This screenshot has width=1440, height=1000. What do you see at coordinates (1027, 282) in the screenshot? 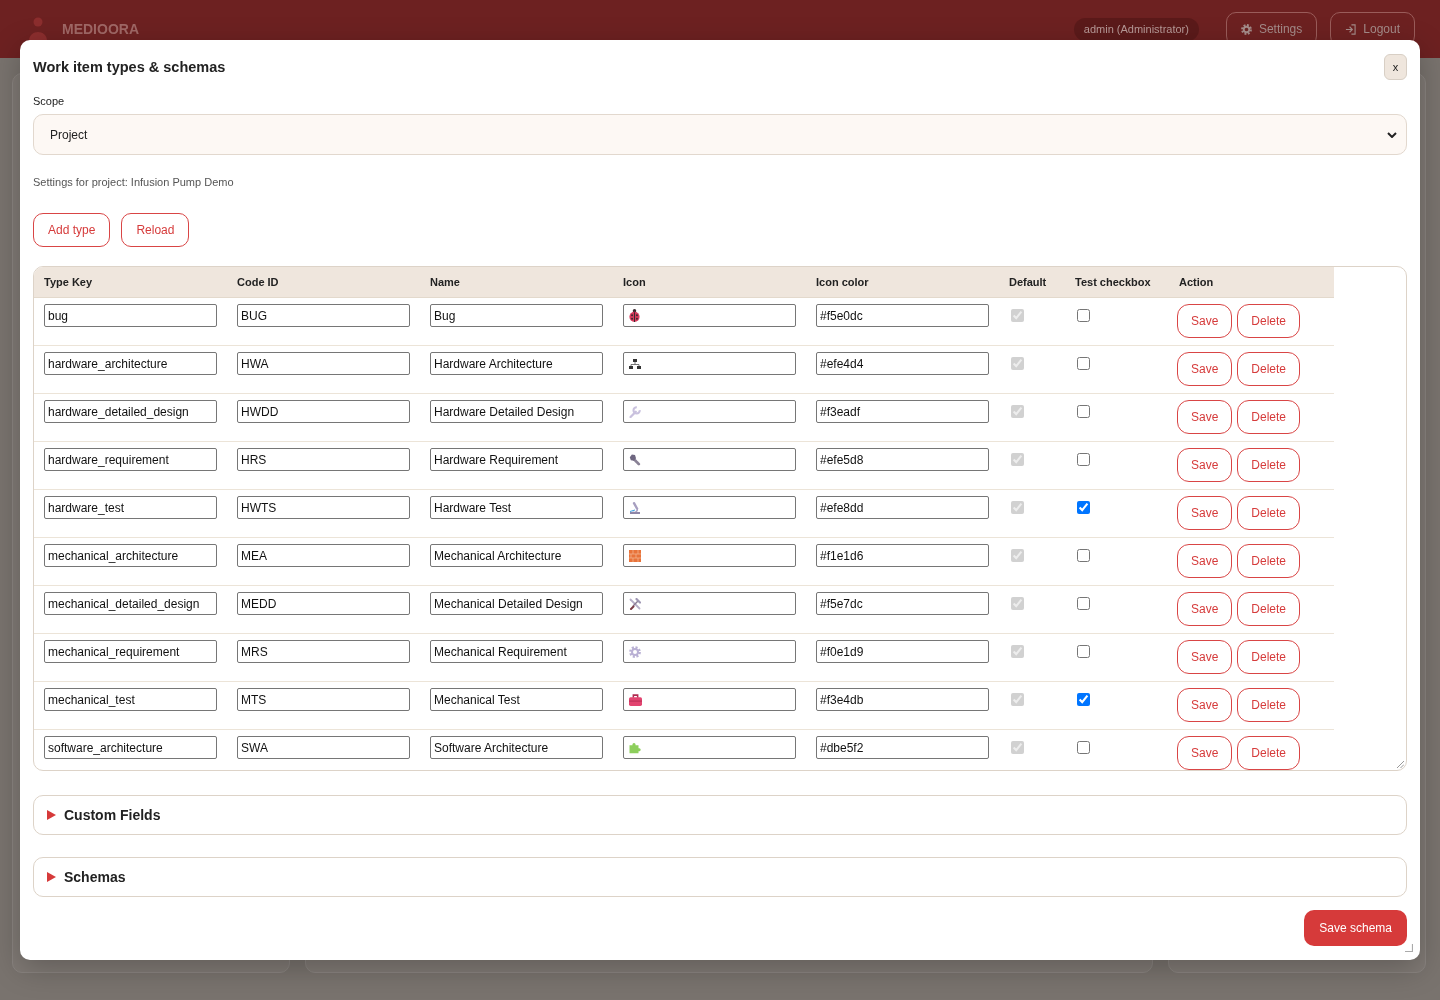
I see `column-header: Default` at bounding box center [1027, 282].